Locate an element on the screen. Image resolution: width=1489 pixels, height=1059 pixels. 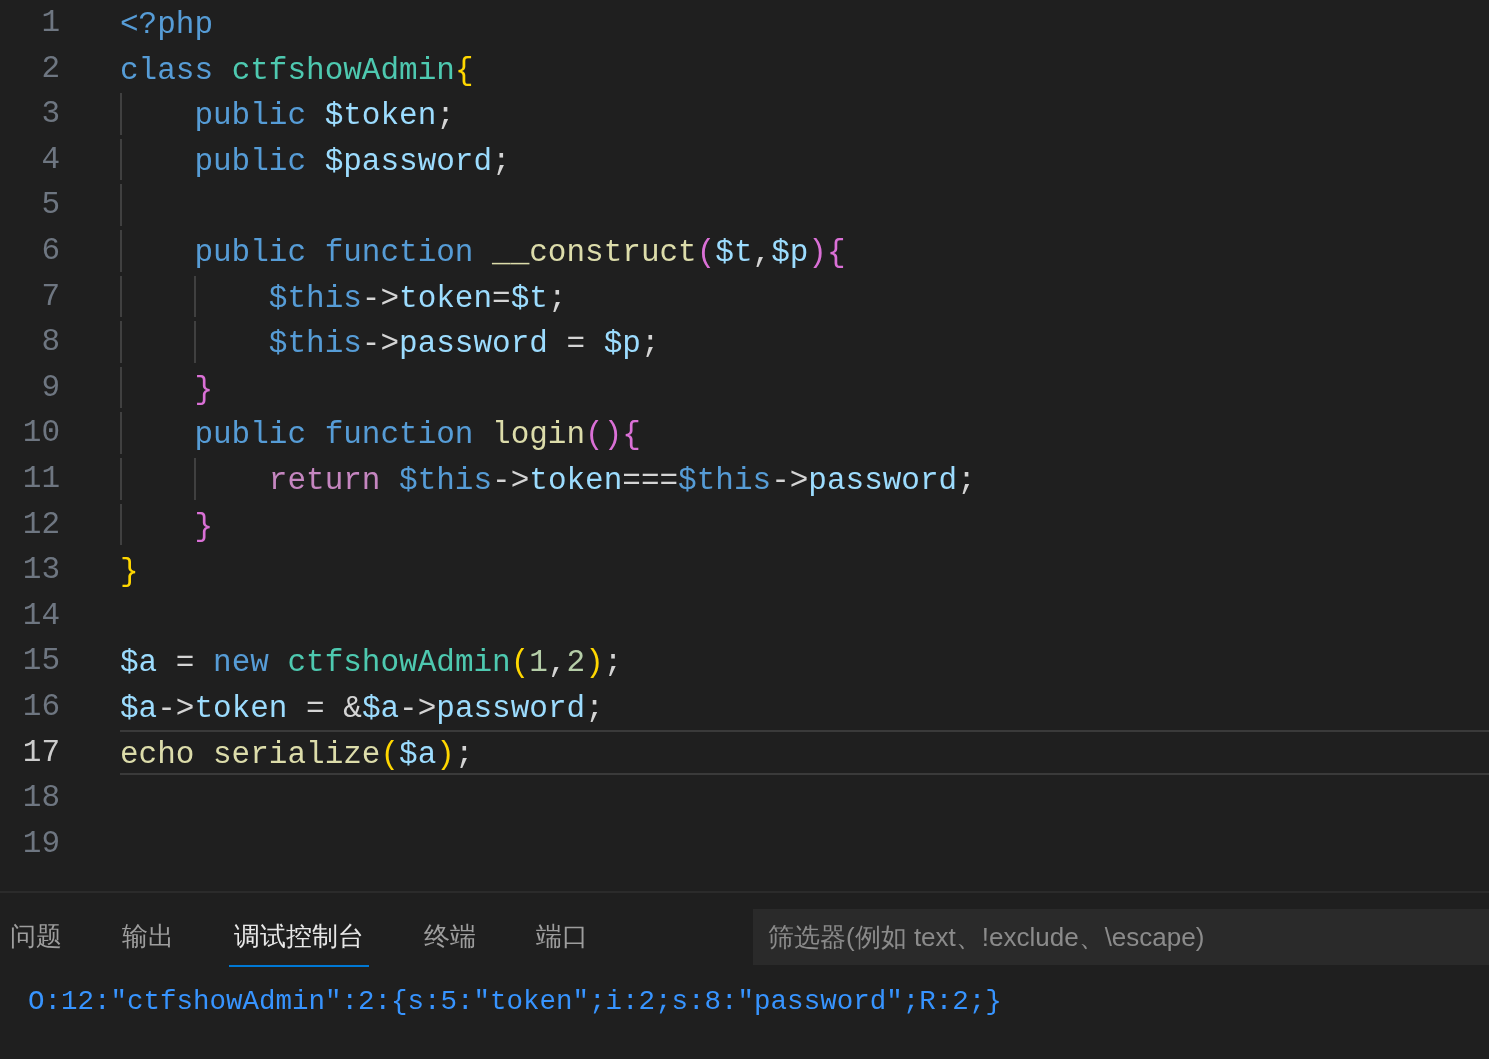
line-number: 15 is located at coordinates (40, 661).